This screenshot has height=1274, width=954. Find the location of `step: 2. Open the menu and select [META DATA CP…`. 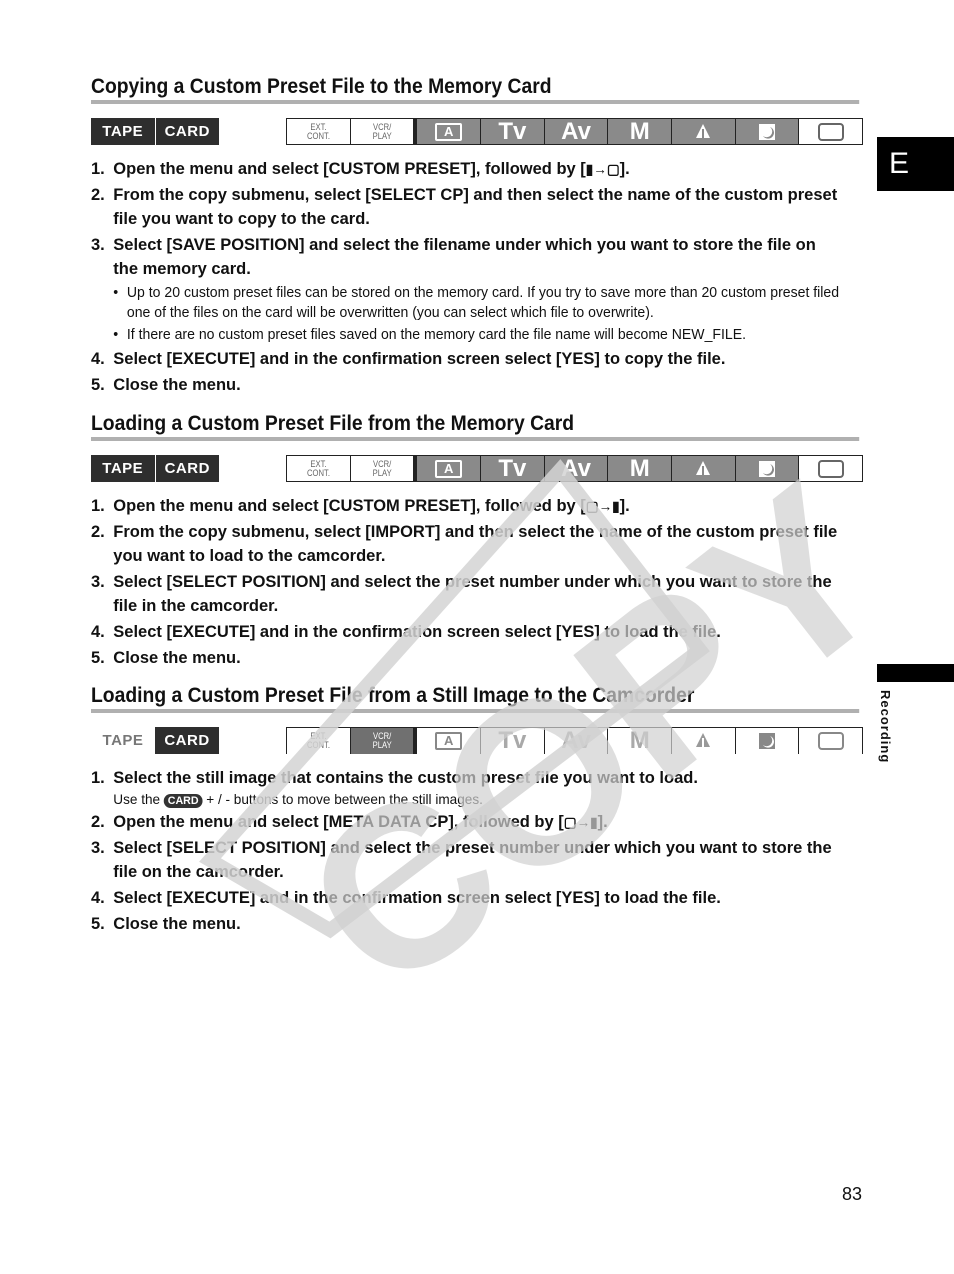

step: 2. Open the menu and select [META DATA CP… is located at coordinates (466, 822).